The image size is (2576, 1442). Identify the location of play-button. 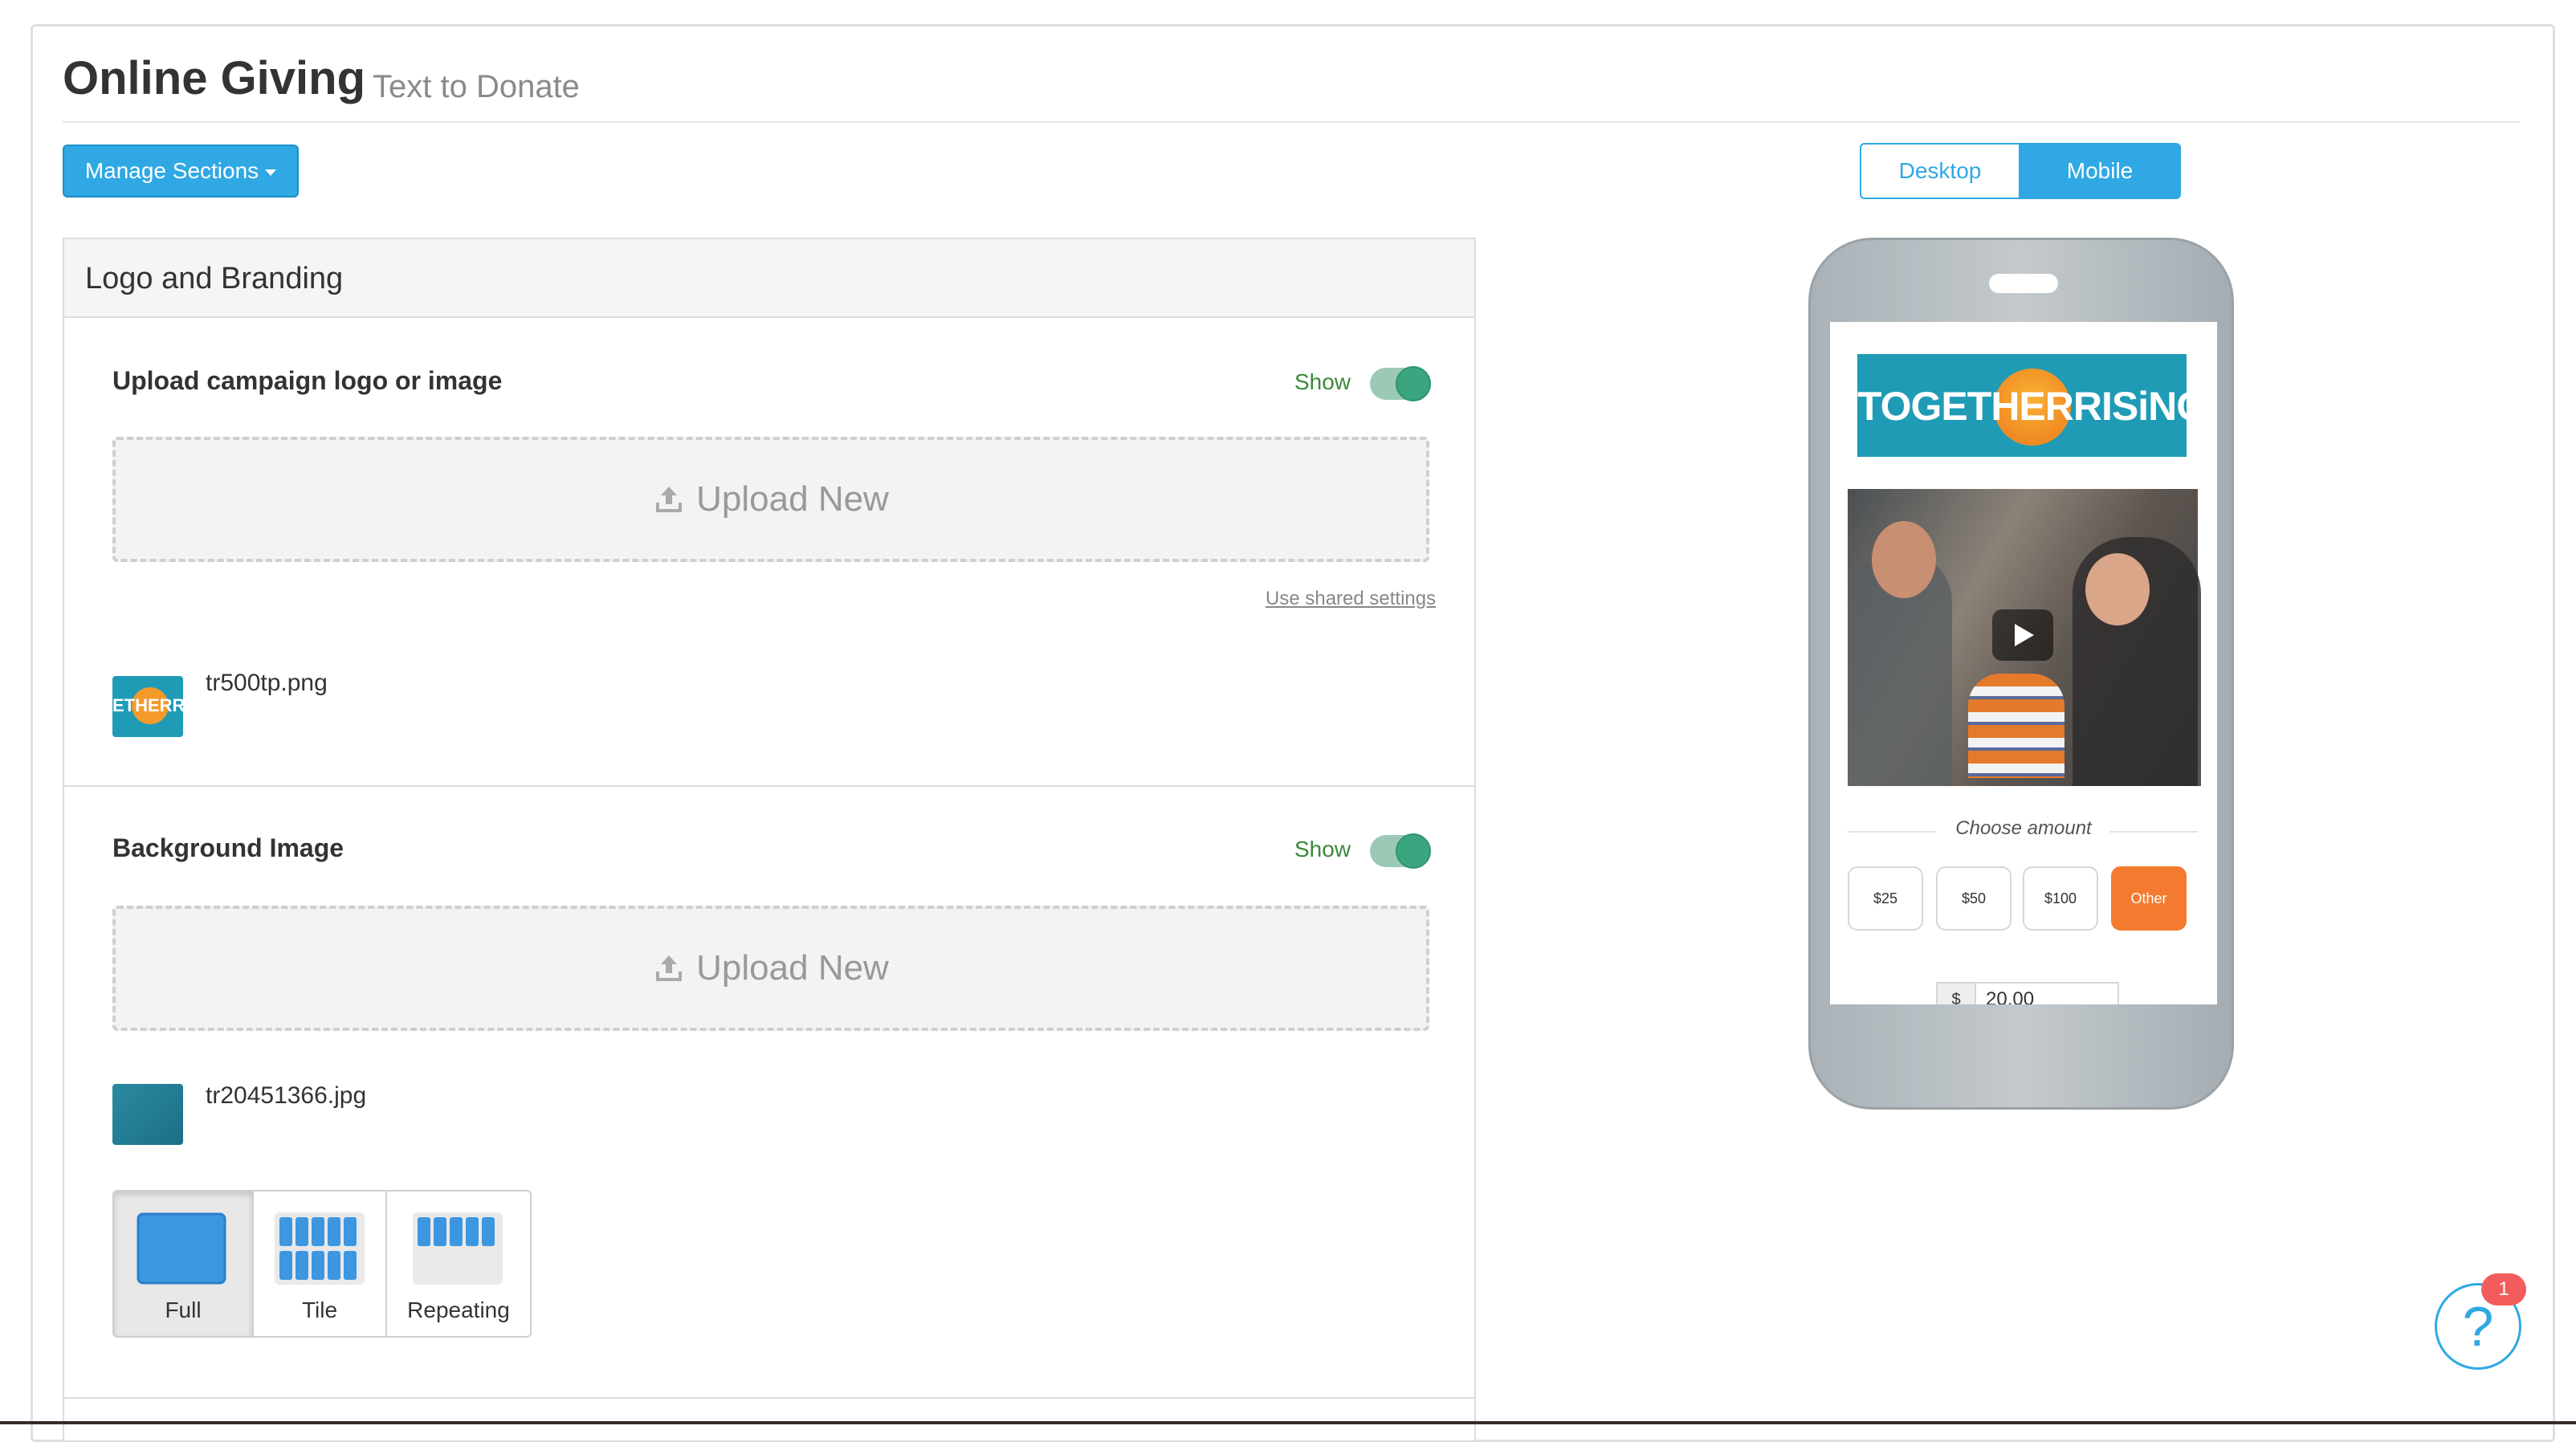
(2022, 635).